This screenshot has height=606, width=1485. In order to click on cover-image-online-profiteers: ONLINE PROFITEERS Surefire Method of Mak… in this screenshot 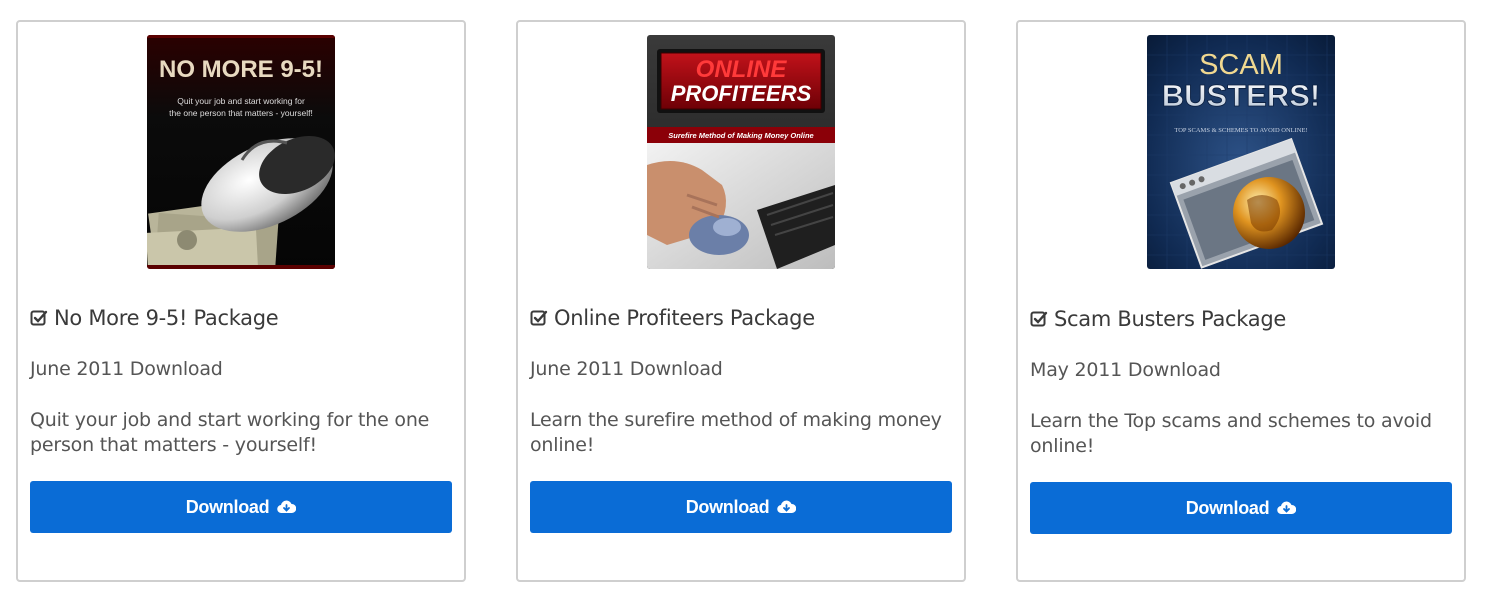, I will do `click(741, 152)`.